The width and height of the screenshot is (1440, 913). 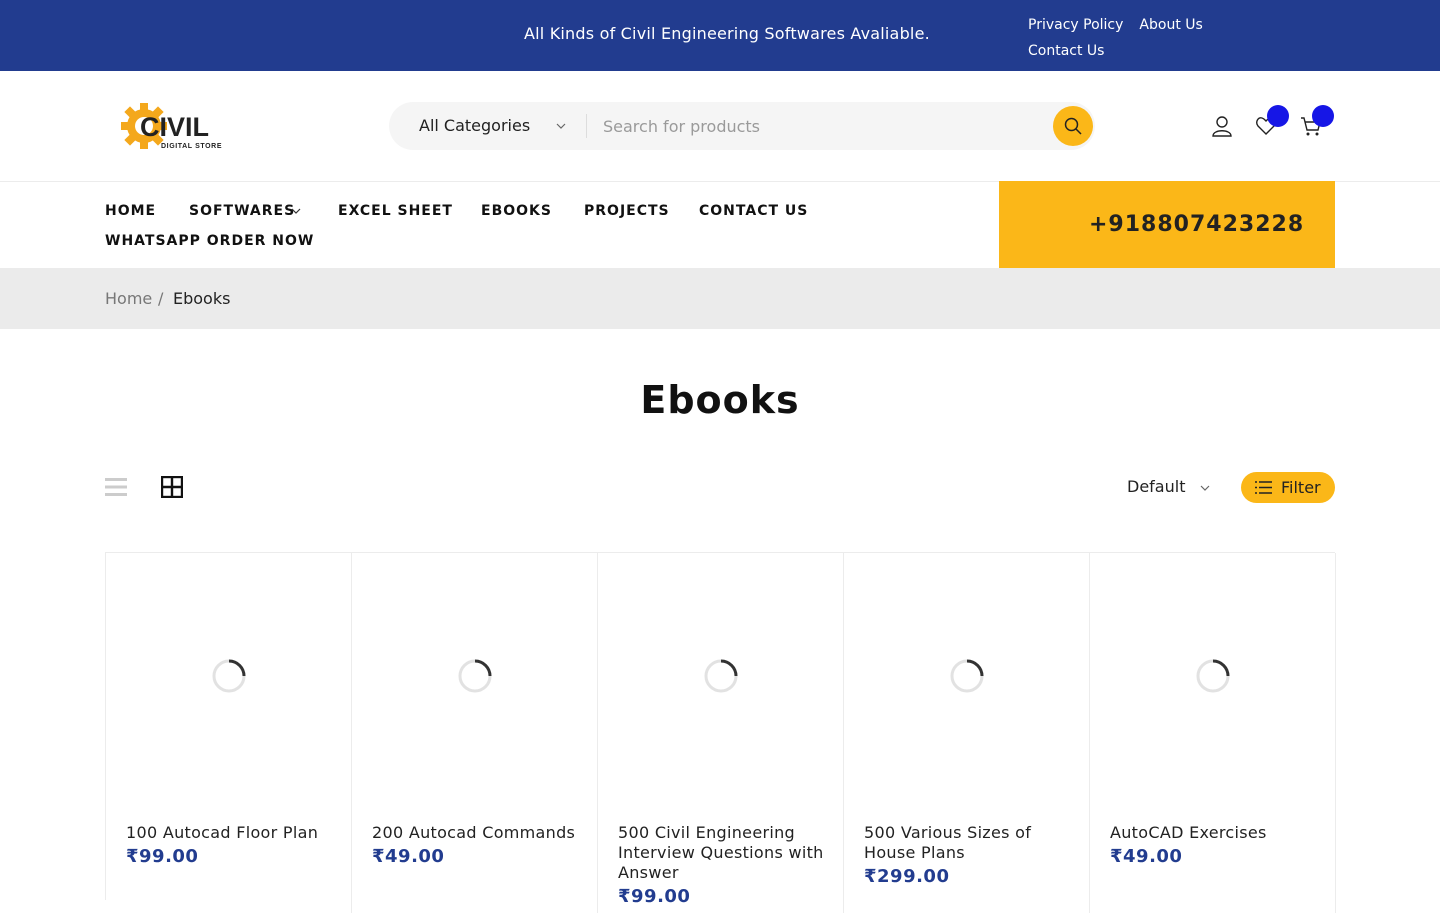 I want to click on product-card: 500 Various Sizes of House Plans ₹299.00, so click(x=967, y=733).